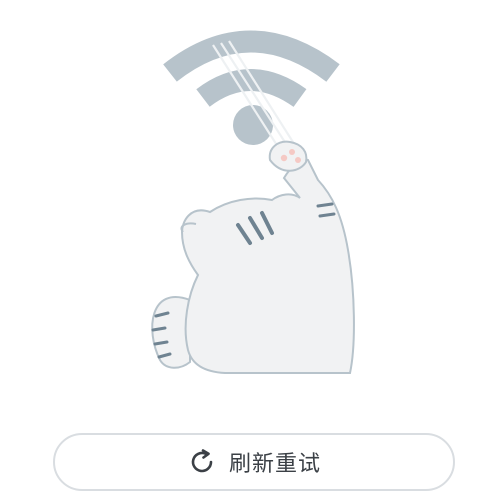 The image size is (500, 500). What do you see at coordinates (251, 87) in the screenshot?
I see `wifi-icon` at bounding box center [251, 87].